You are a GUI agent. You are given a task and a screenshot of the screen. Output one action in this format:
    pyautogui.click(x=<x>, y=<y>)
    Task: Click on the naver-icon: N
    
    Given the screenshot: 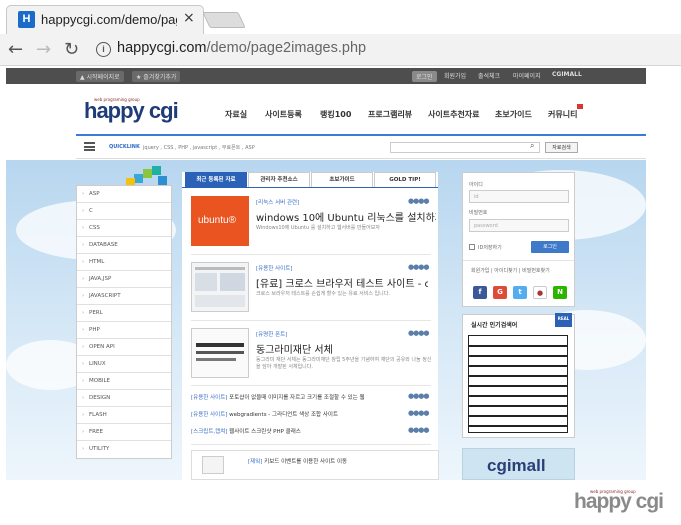 What is the action you would take?
    pyautogui.click(x=560, y=292)
    